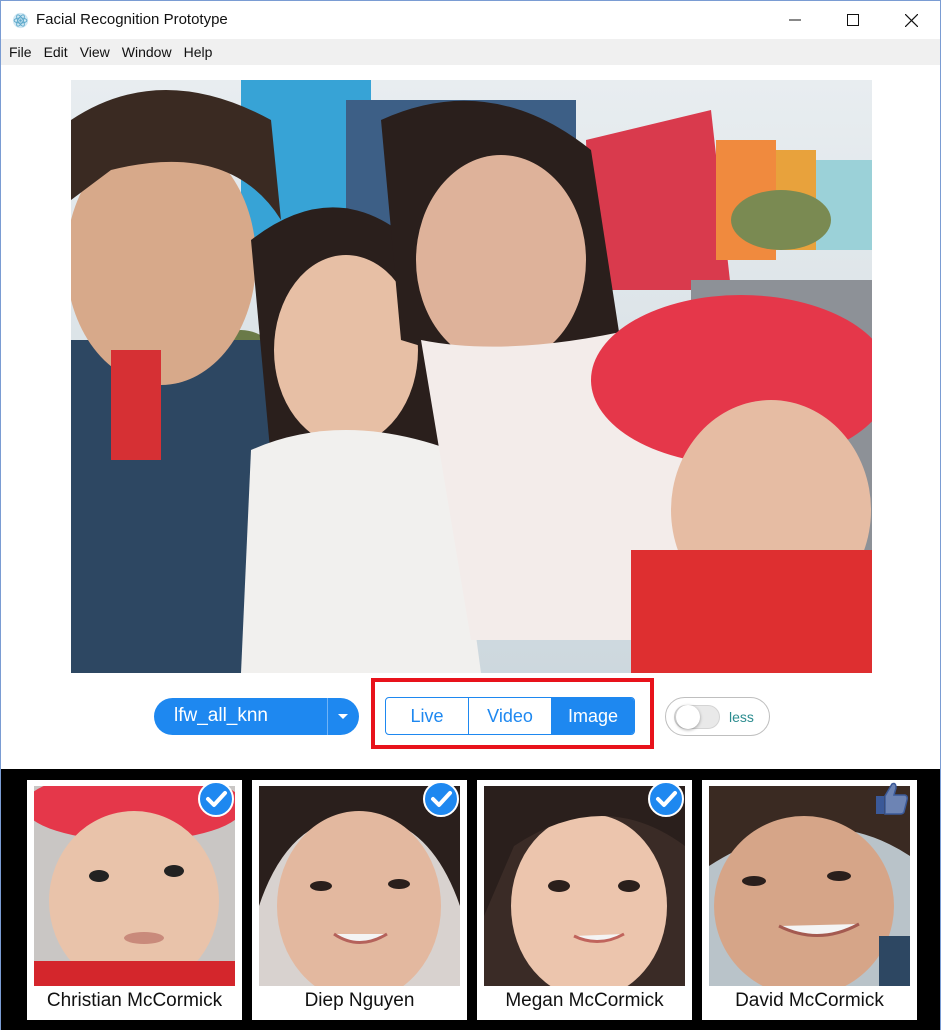 This screenshot has height=1030, width=941. I want to click on result-card: Diep Nguyen, so click(359, 900).